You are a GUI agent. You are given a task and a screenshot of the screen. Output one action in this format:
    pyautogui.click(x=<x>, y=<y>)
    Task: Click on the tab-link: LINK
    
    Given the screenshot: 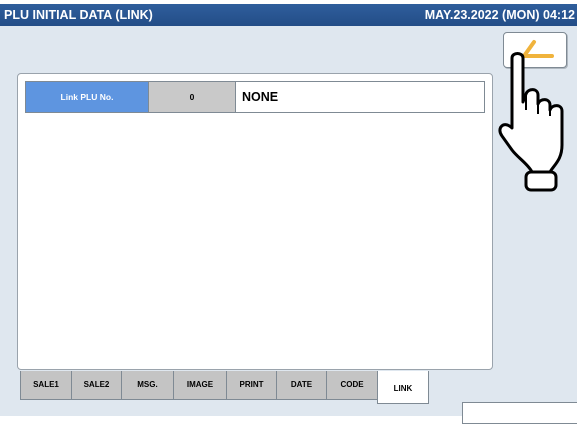 What is the action you would take?
    pyautogui.click(x=403, y=387)
    